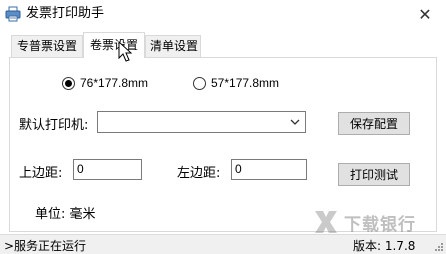  What do you see at coordinates (65, 13) in the screenshot?
I see `window-title: 发票打印助手` at bounding box center [65, 13].